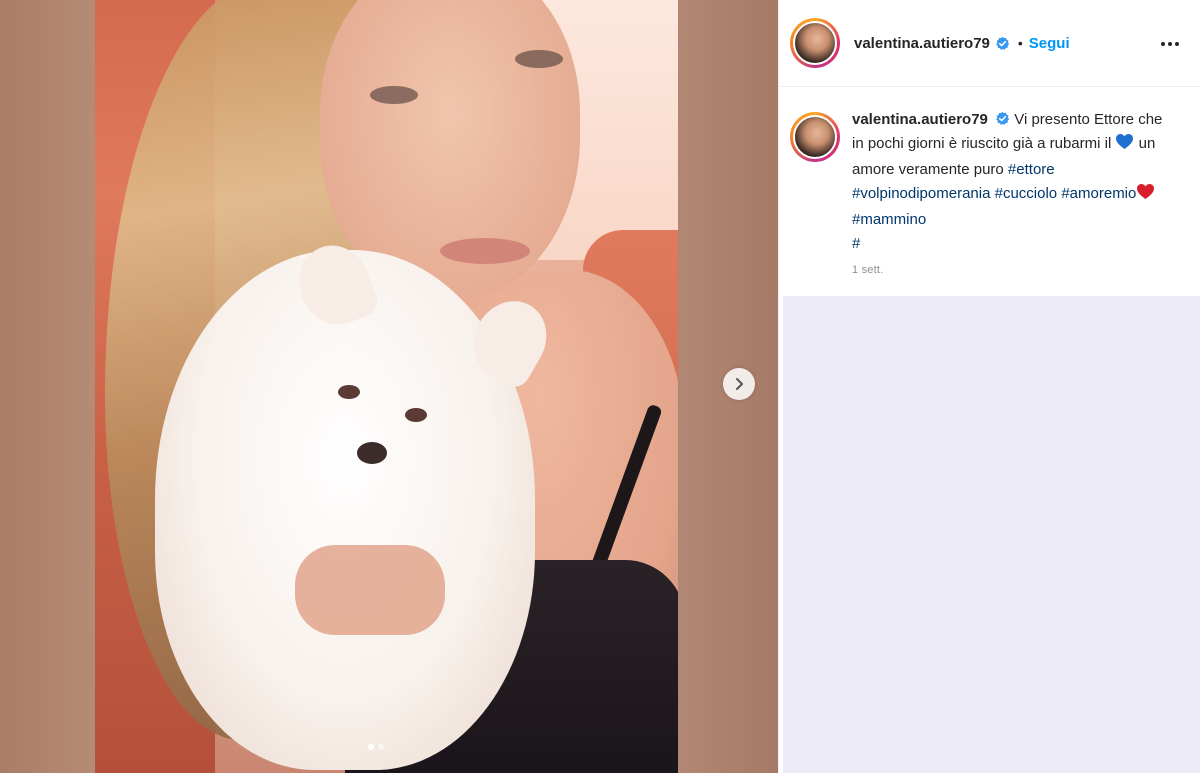 This screenshot has width=1200, height=773. I want to click on hashtag-link: #, so click(856, 243).